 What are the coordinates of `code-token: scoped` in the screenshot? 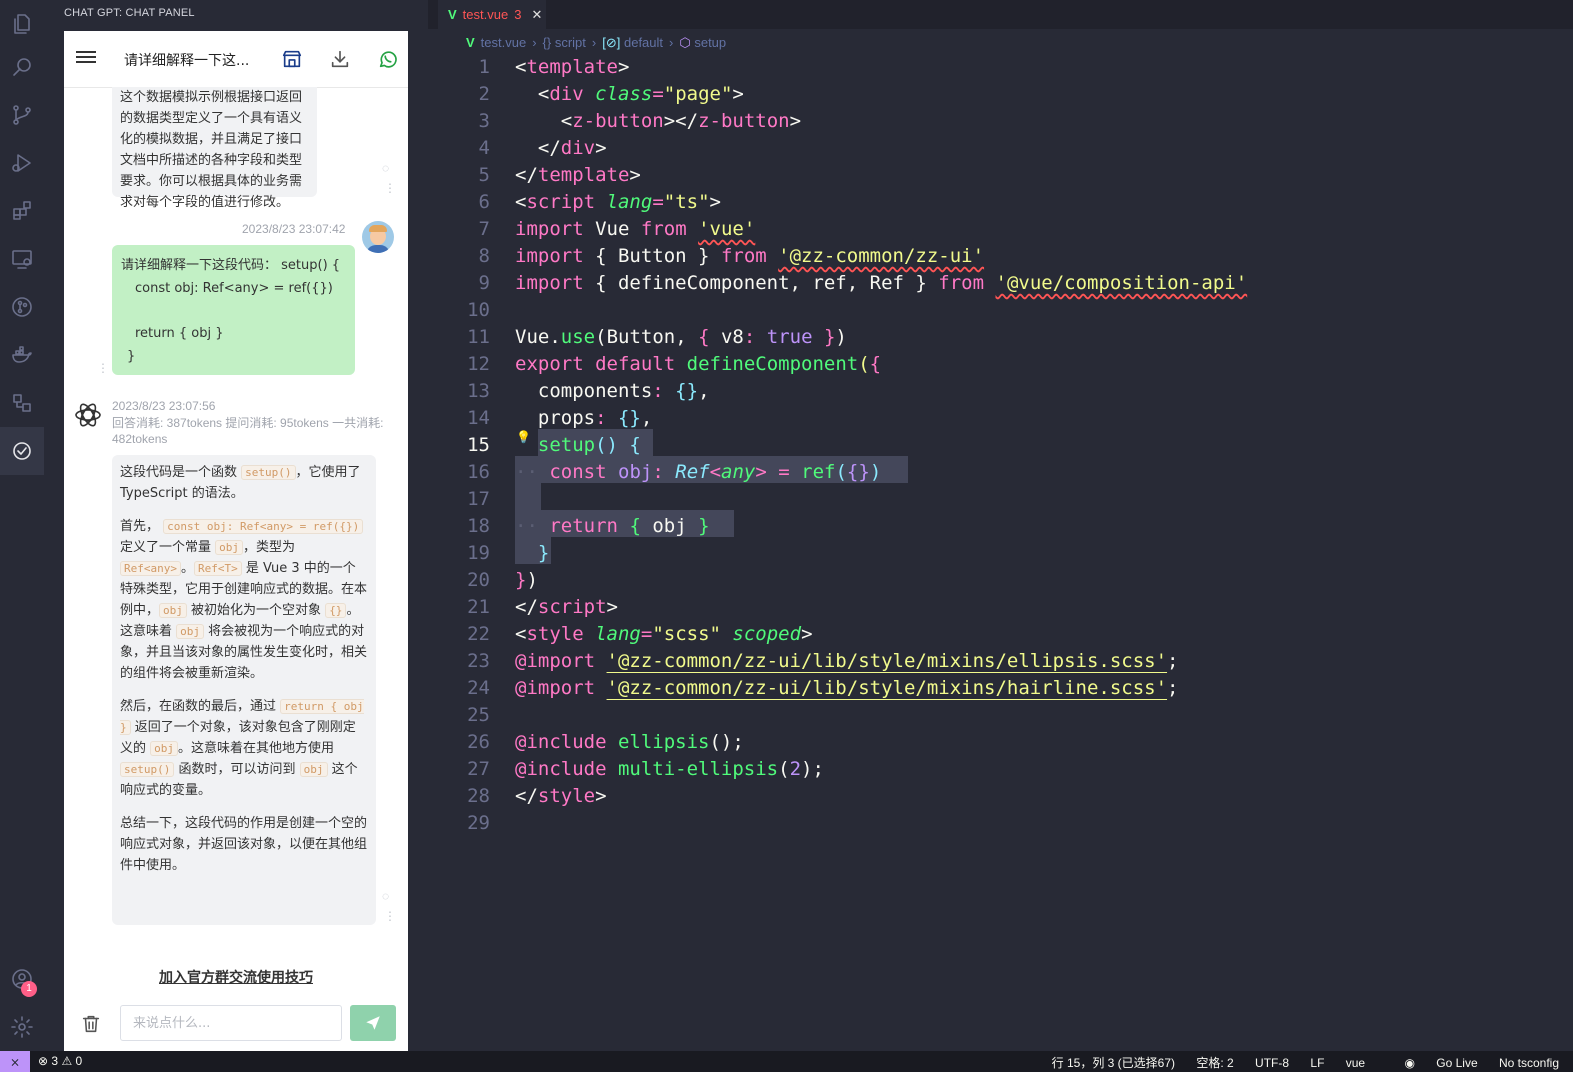 It's located at (767, 634).